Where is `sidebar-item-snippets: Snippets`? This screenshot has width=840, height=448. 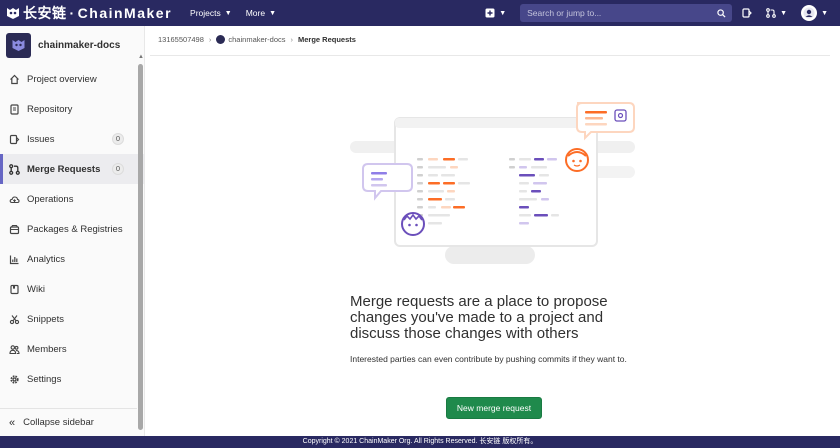 sidebar-item-snippets: Snippets is located at coordinates (72, 319).